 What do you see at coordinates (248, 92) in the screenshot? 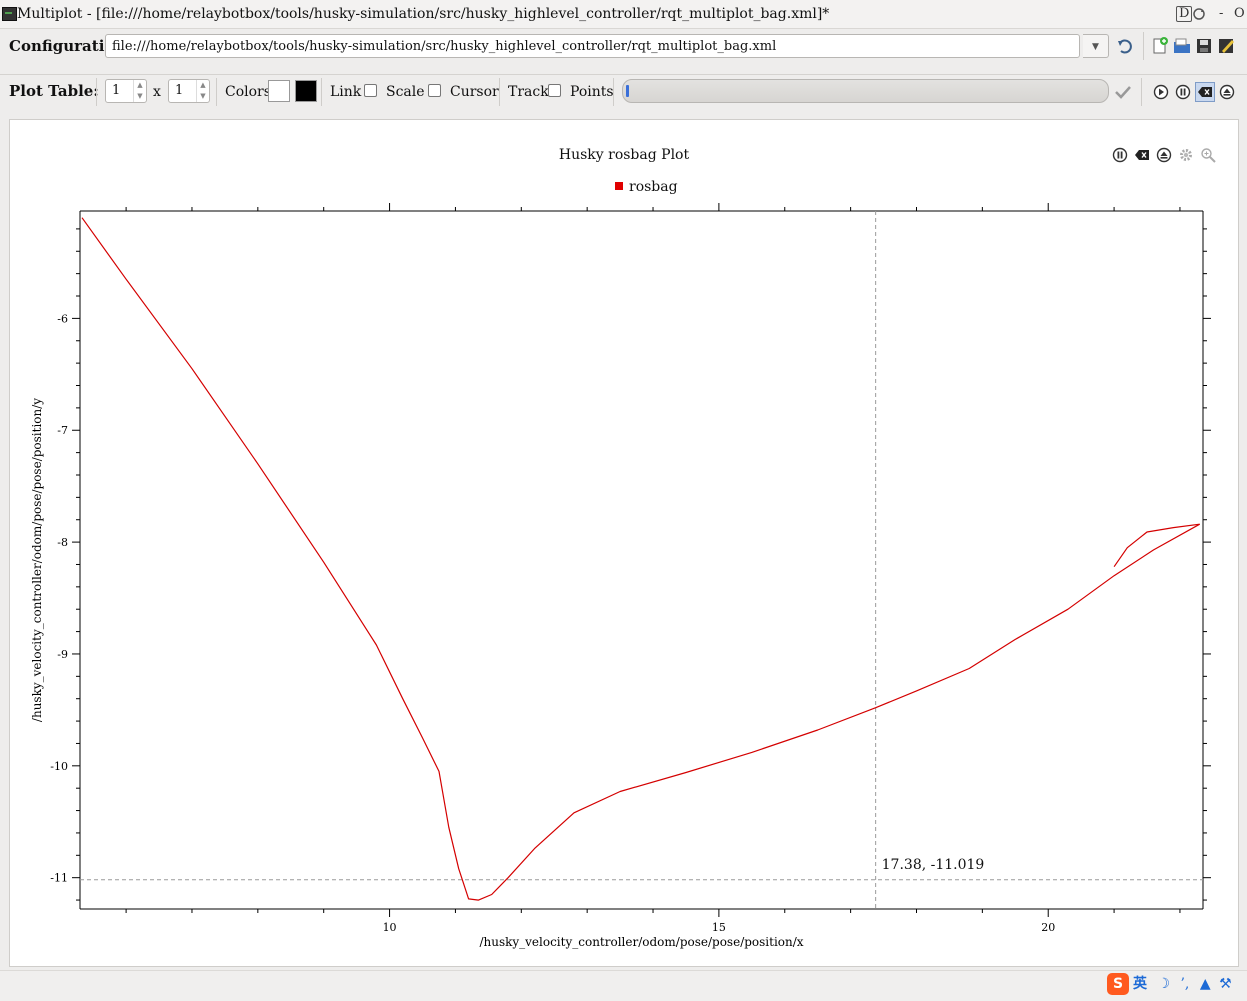
I see `colors-label: Colors` at bounding box center [248, 92].